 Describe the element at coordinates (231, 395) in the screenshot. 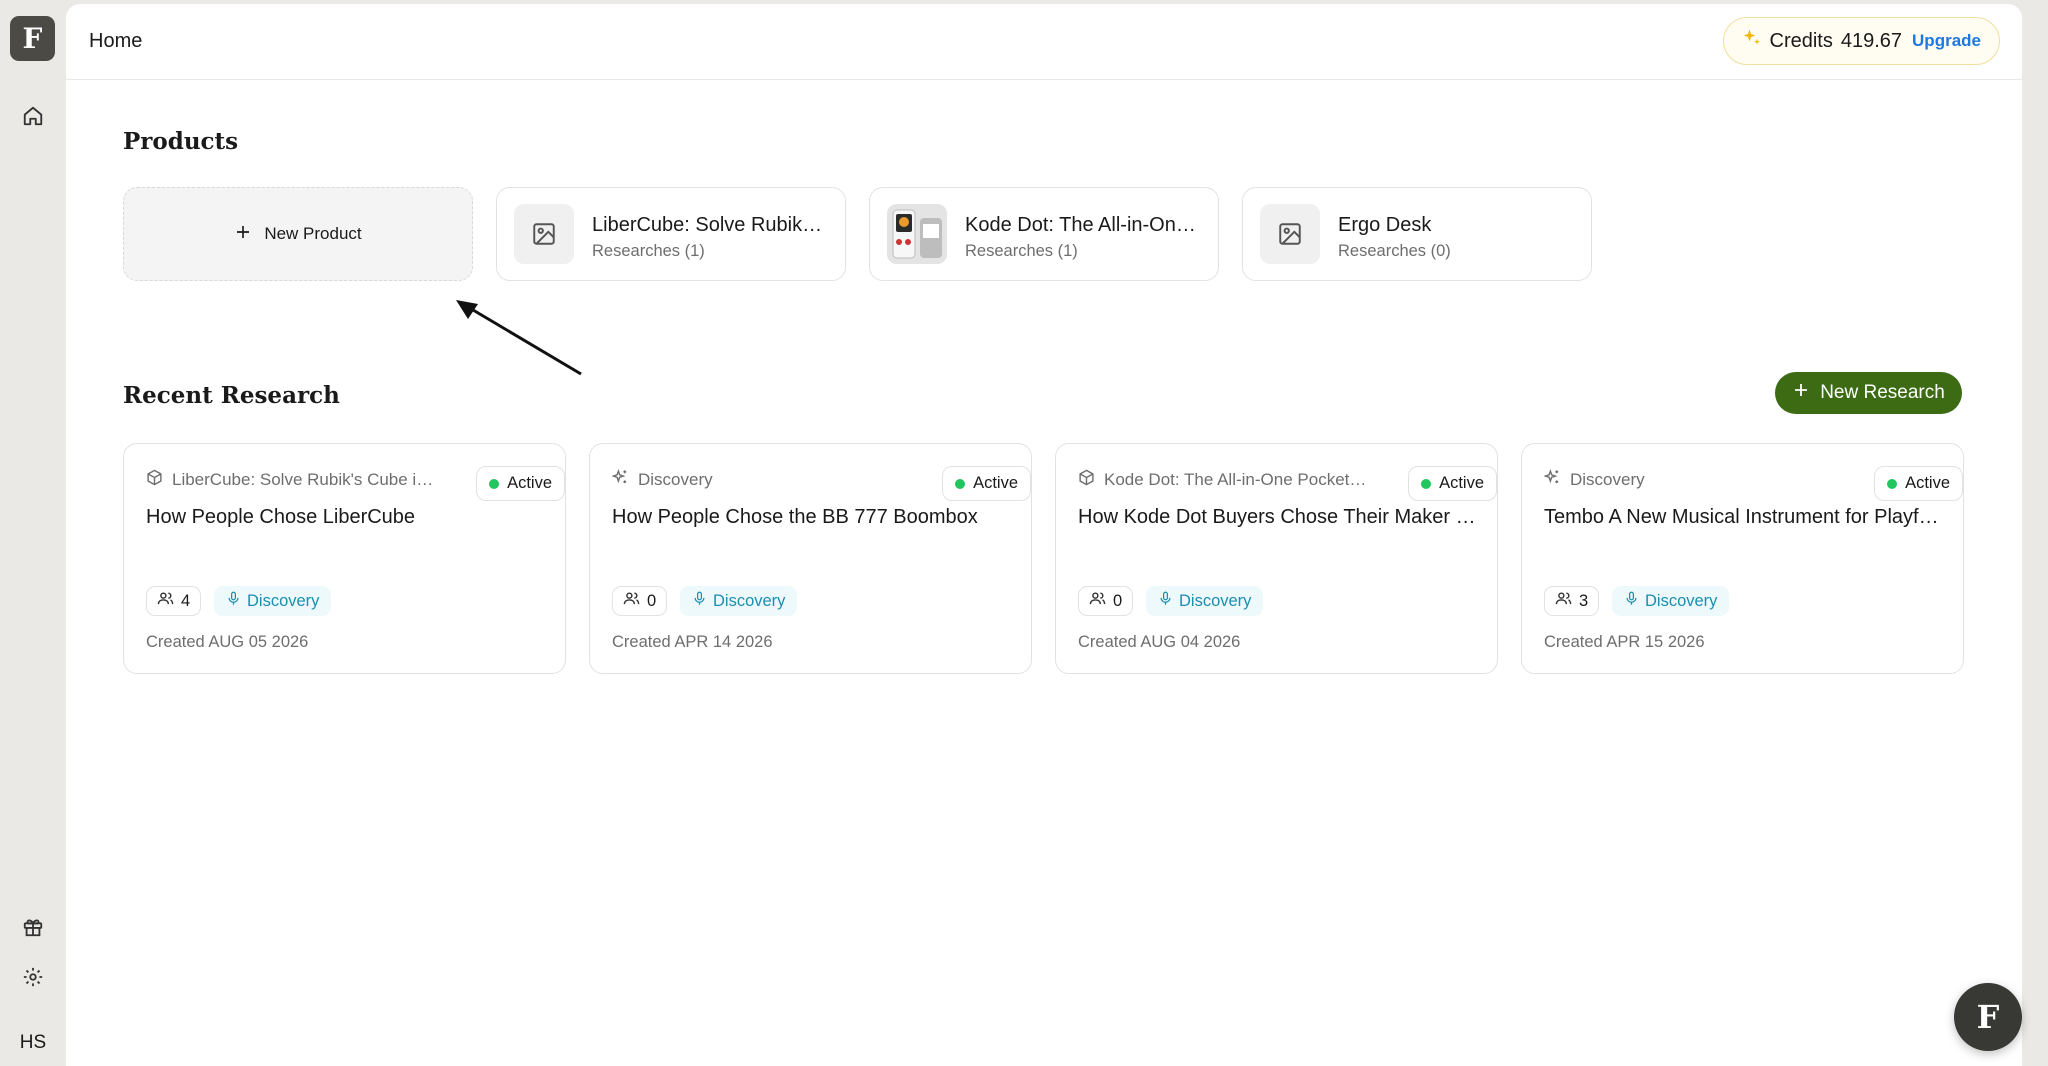

I see `recent-research-heading: Recent Research` at that location.